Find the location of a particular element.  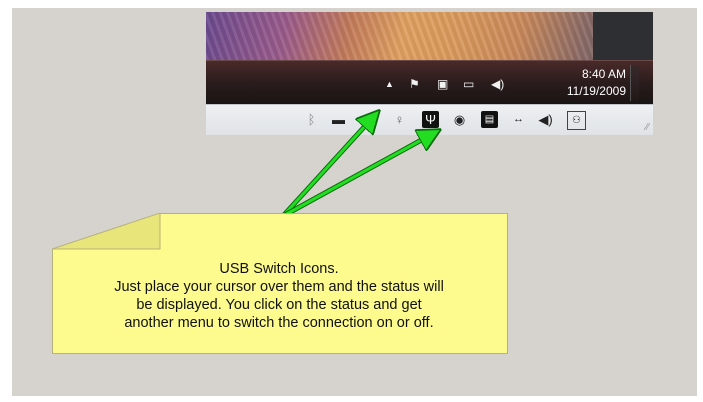

callout-folded-corner is located at coordinates (106, 231).